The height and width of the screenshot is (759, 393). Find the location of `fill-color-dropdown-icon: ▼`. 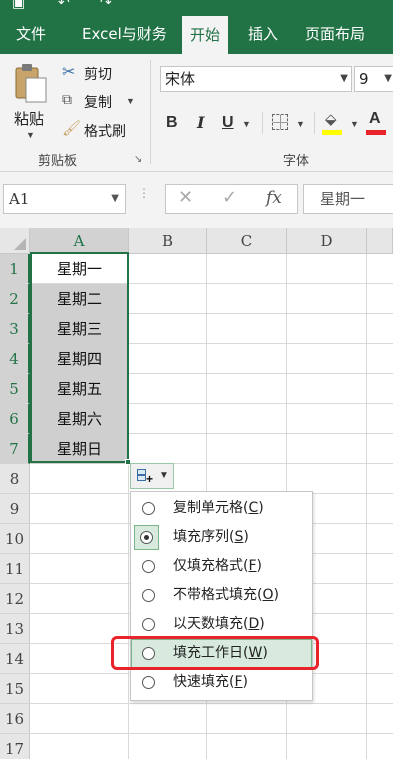

fill-color-dropdown-icon: ▼ is located at coordinates (354, 124).